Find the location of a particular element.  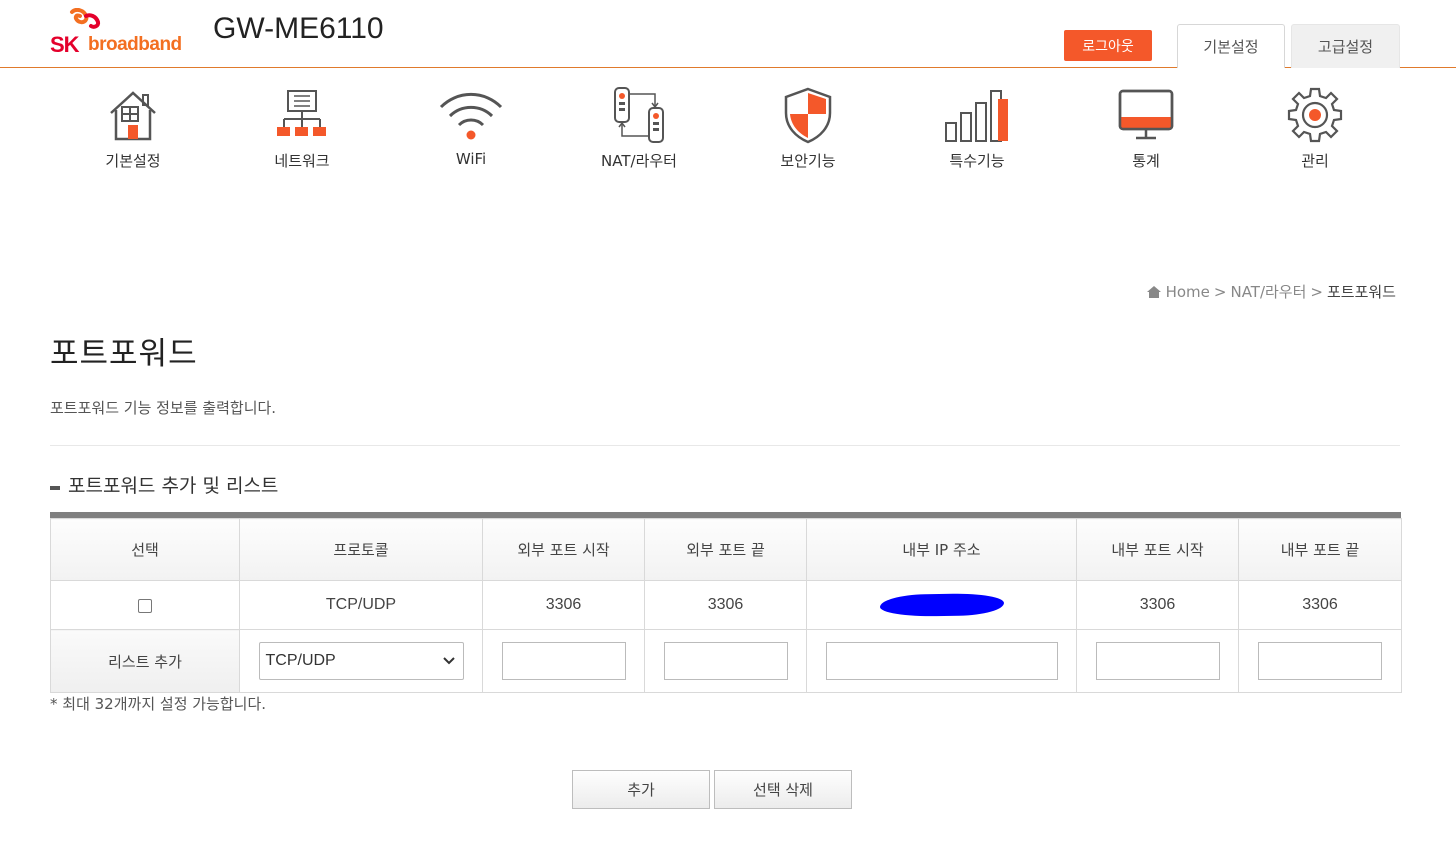

gear-icon is located at coordinates (1315, 115).